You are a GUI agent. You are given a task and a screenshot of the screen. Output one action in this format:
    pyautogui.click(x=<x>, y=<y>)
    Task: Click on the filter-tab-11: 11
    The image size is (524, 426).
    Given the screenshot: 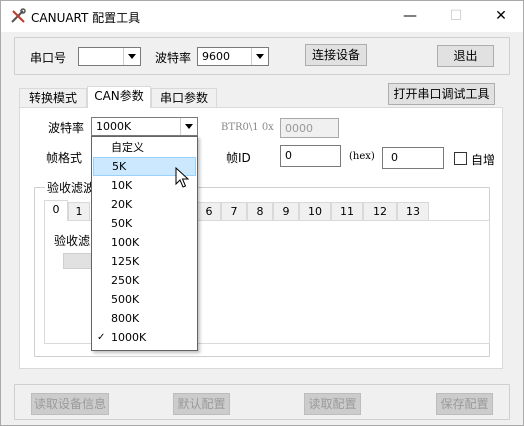 What is the action you would take?
    pyautogui.click(x=347, y=211)
    